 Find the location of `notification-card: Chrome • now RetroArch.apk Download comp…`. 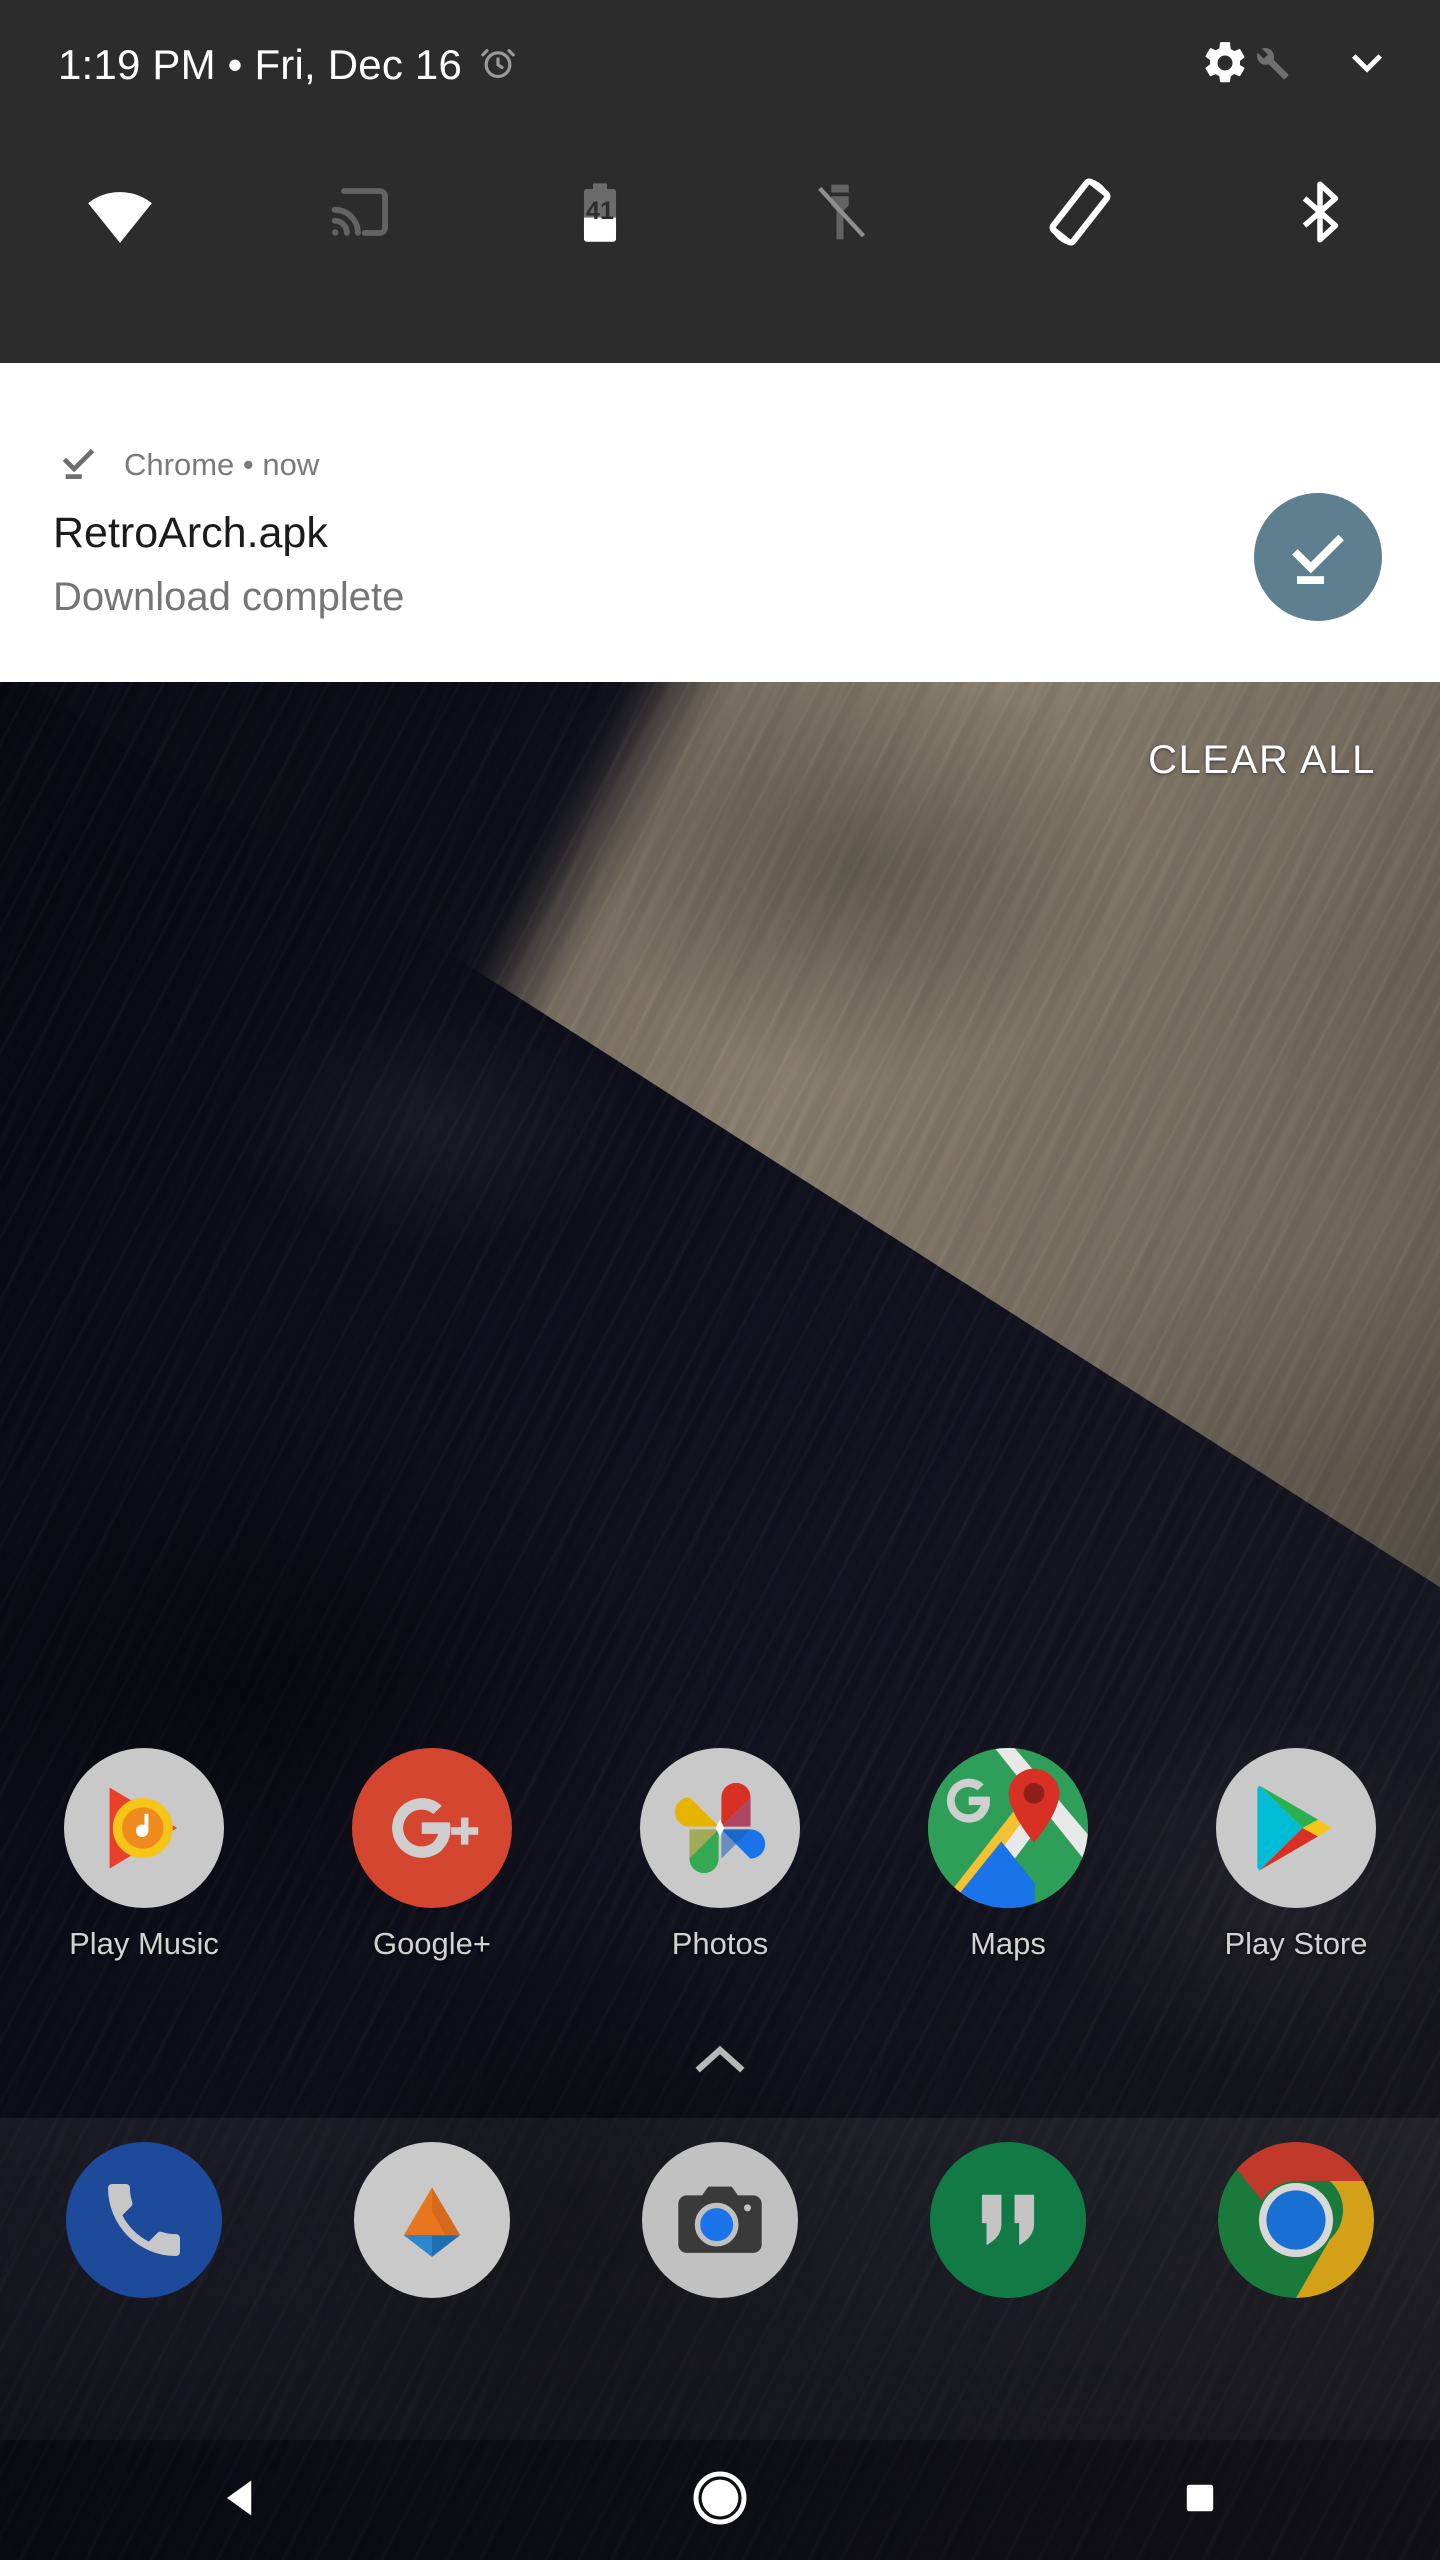

notification-card: Chrome • now RetroArch.apk Download comp… is located at coordinates (720, 522).